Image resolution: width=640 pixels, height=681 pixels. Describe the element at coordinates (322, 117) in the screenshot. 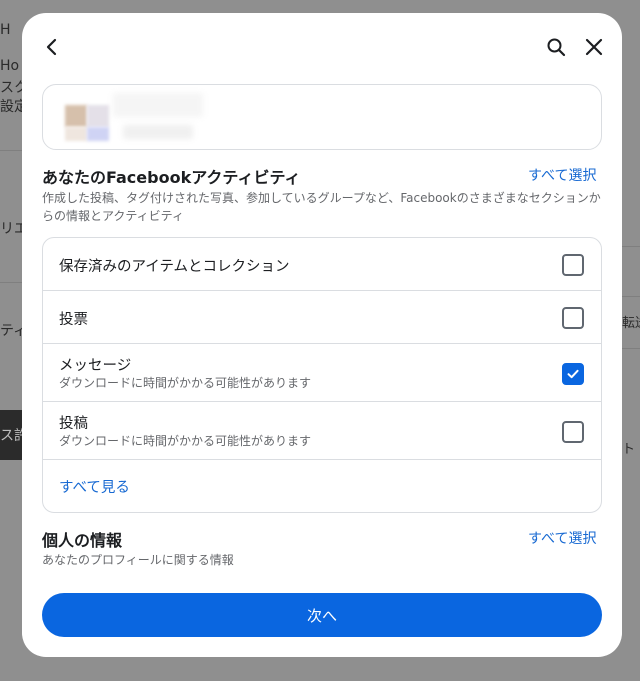

I see `profile-card` at that location.